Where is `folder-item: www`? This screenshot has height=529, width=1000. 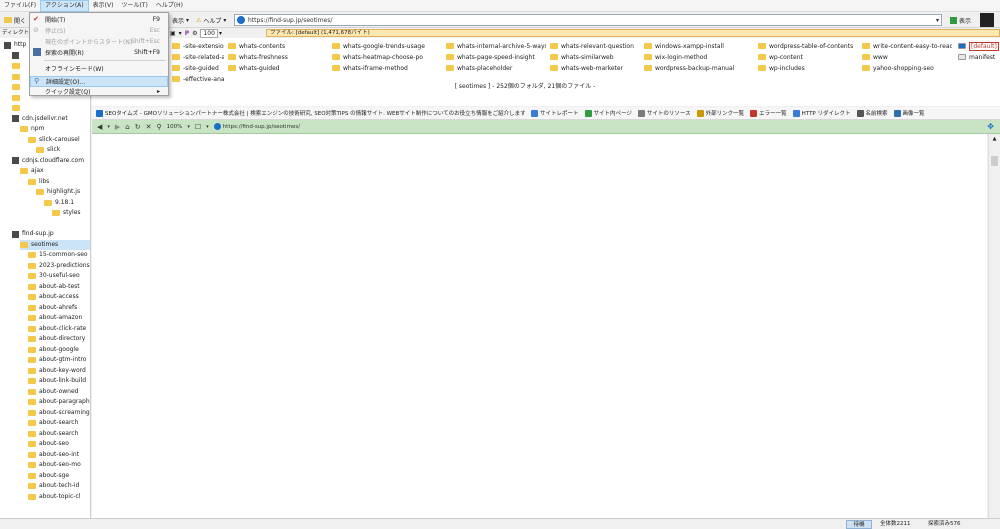
folder-item: www is located at coordinates (907, 57).